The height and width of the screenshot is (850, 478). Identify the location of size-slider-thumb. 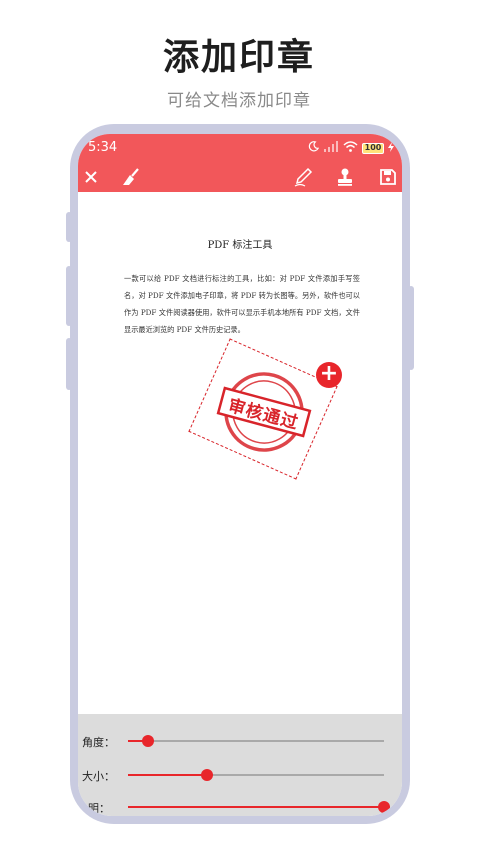
(207, 775).